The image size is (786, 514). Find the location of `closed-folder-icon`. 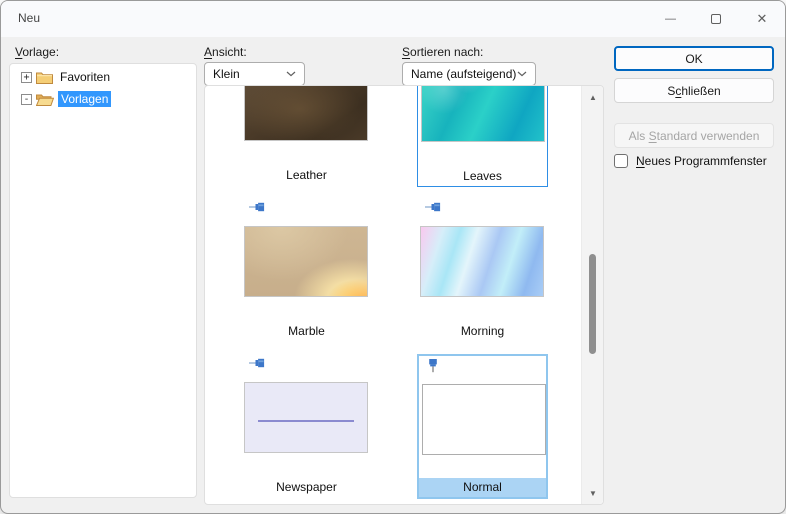

closed-folder-icon is located at coordinates (44, 77).